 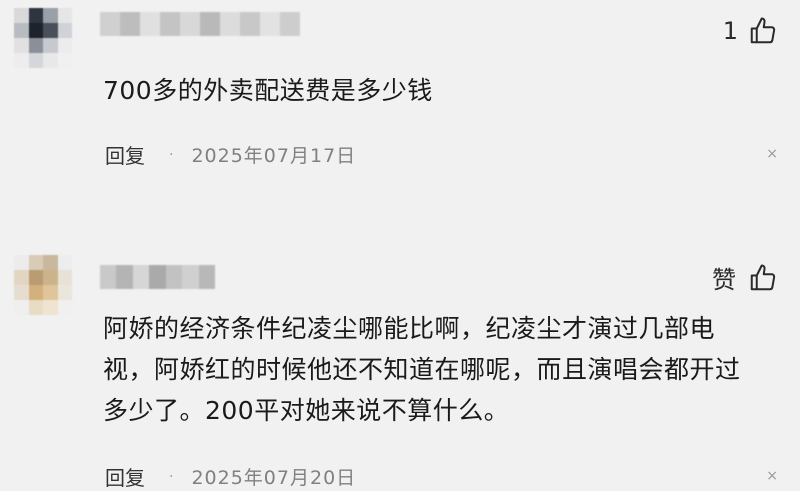 I want to click on comment-date: 2025年07月17日, so click(x=274, y=156).